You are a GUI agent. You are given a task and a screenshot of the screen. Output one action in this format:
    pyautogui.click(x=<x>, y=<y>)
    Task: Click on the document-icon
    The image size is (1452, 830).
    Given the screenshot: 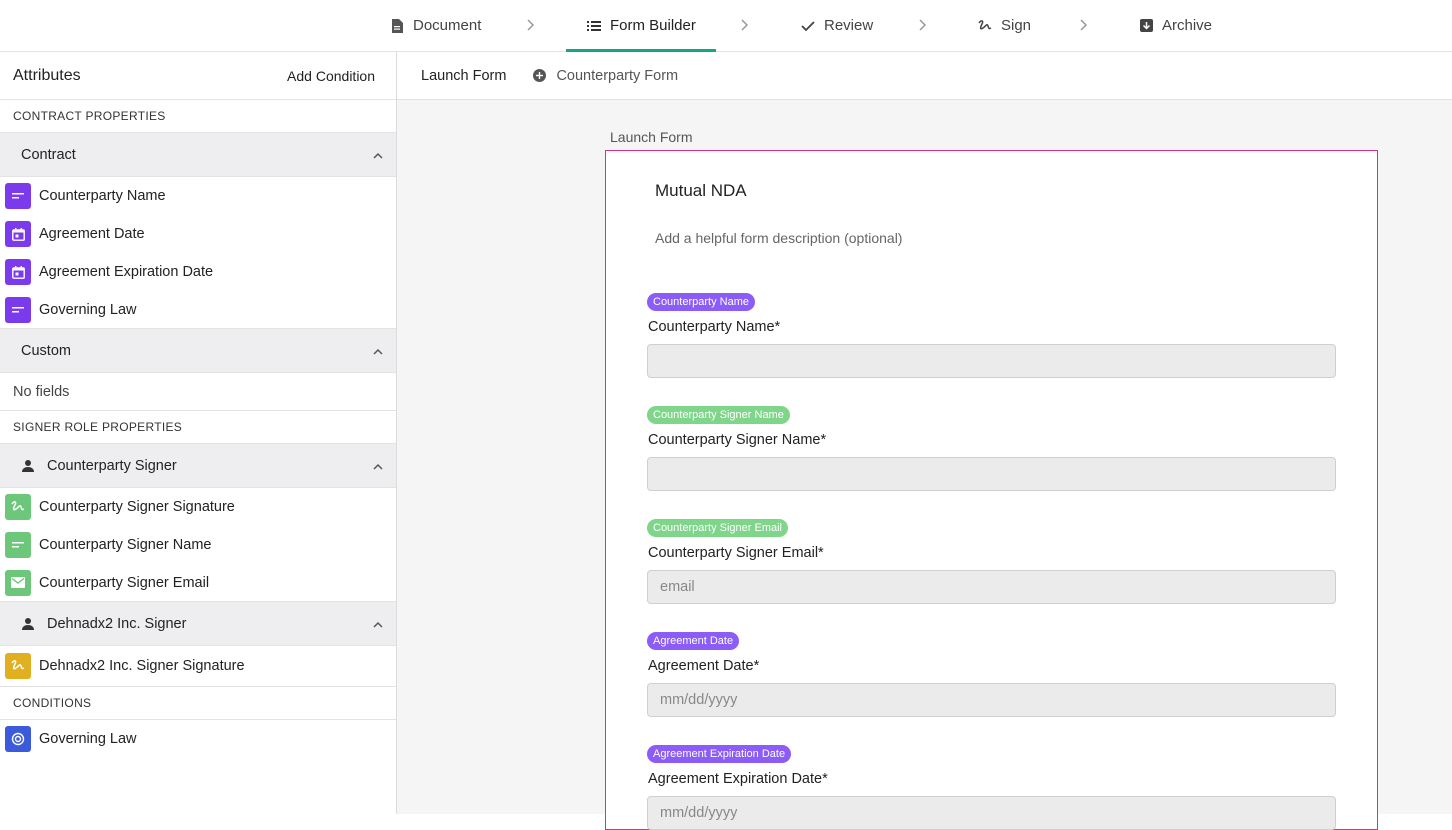 What is the action you would take?
    pyautogui.click(x=397, y=26)
    